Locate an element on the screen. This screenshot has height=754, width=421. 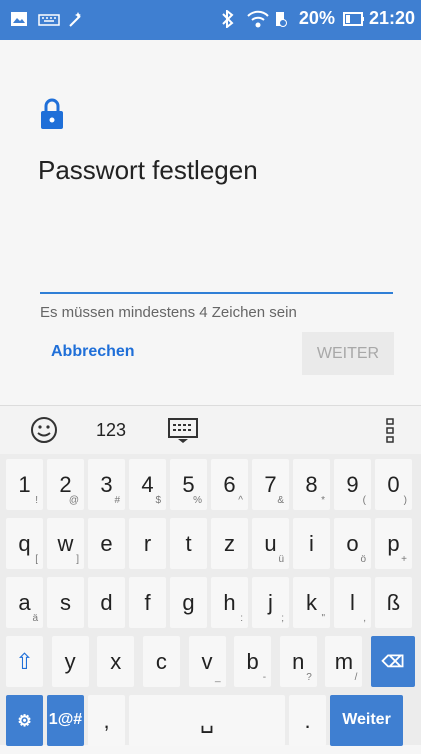
key-sublabel: ö is located at coordinates (363, 559).